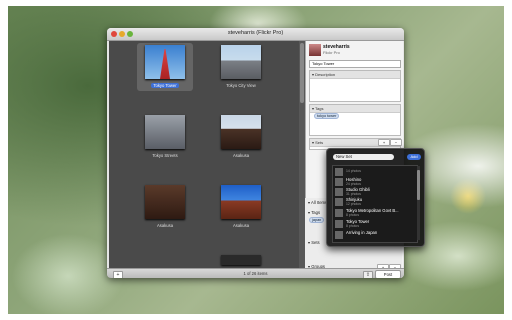 The image size is (512, 320). I want to click on add-set-button: Add, so click(414, 157).